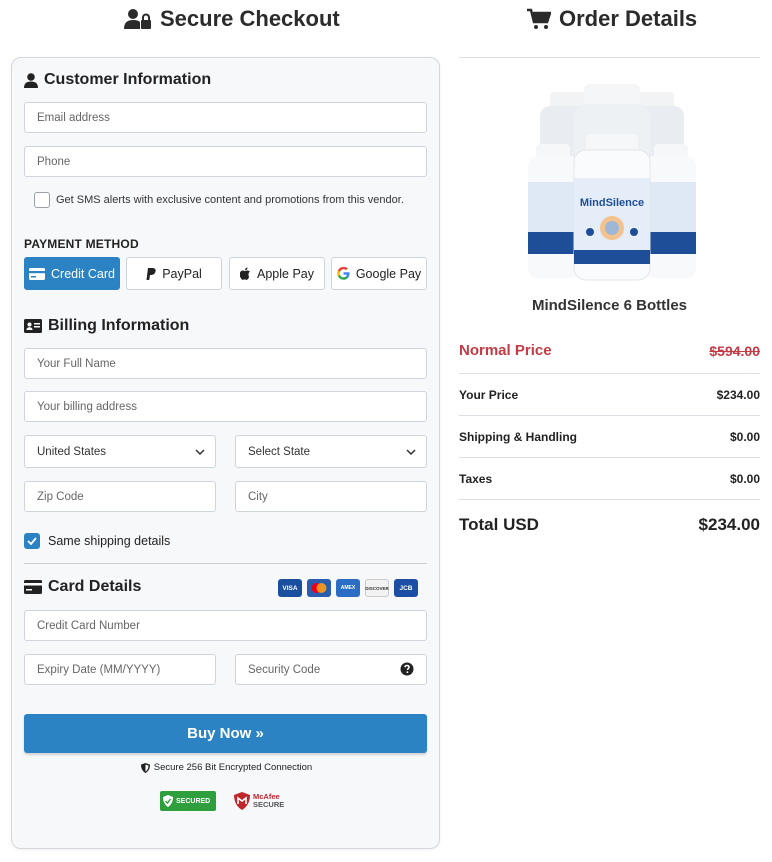 The height and width of the screenshot is (862, 772). What do you see at coordinates (331, 496) in the screenshot?
I see `city-input: City` at bounding box center [331, 496].